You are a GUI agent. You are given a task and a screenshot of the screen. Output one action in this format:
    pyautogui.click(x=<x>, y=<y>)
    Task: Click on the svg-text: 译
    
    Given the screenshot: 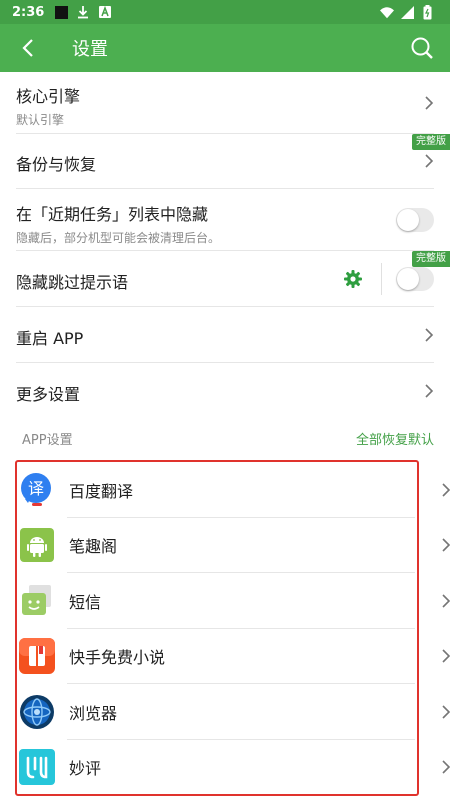 What is the action you would take?
    pyautogui.click(x=36, y=488)
    